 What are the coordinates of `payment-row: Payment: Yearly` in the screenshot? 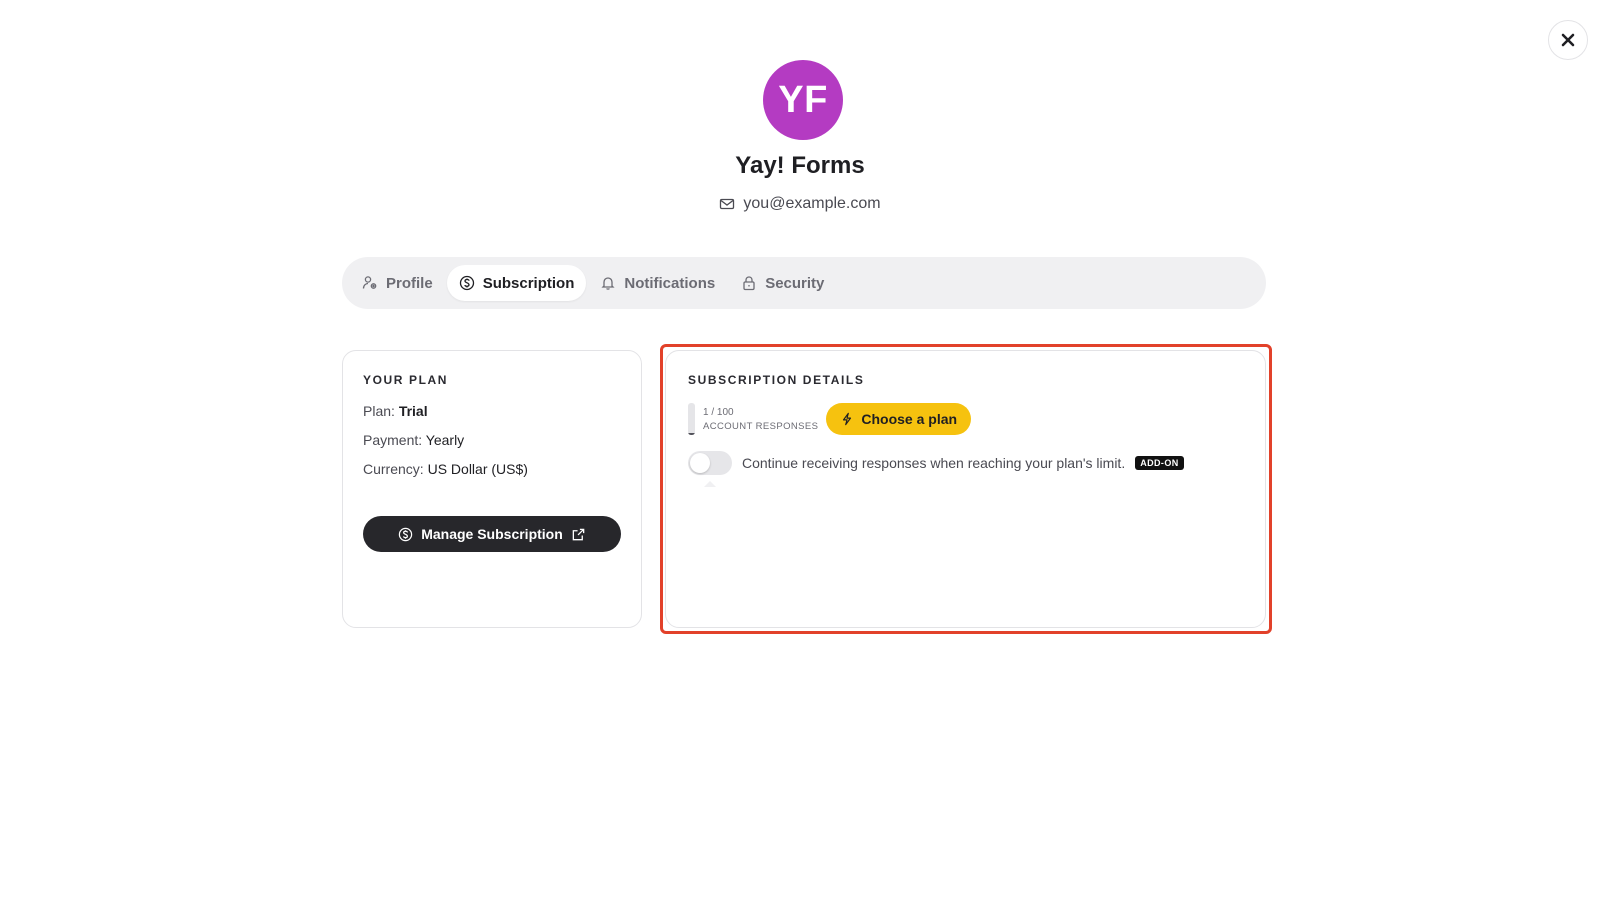 It's located at (492, 440).